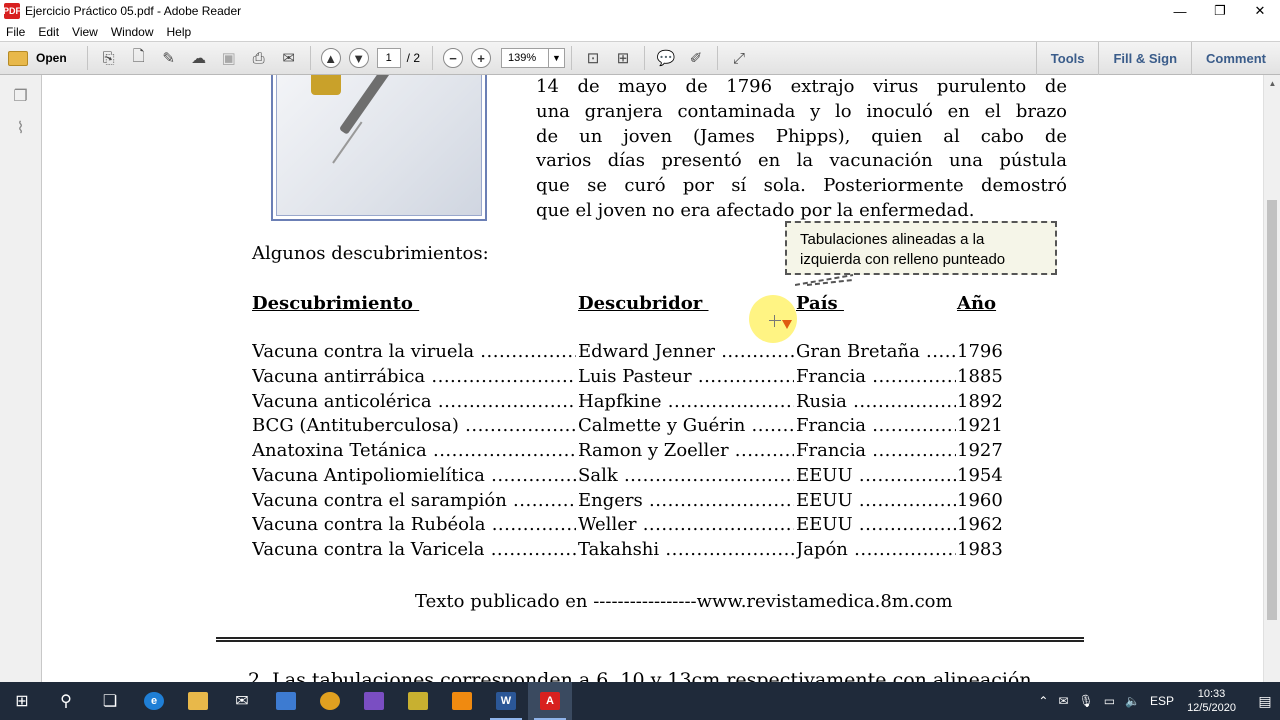 The height and width of the screenshot is (720, 1280). I want to click on chevron-up-icon: ⌃, so click(1043, 701).